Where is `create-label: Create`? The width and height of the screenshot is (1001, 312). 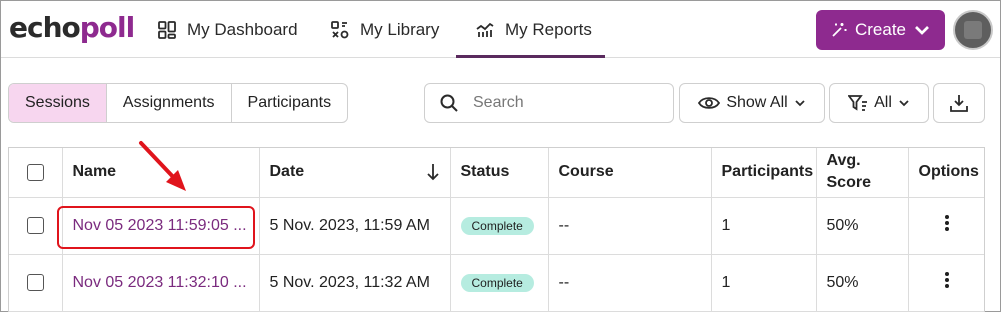
create-label: Create is located at coordinates (880, 29).